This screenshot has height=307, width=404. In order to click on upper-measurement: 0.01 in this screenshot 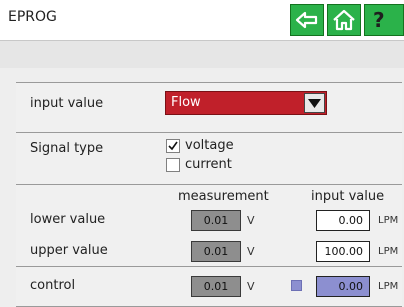, I will do `click(216, 251)`.